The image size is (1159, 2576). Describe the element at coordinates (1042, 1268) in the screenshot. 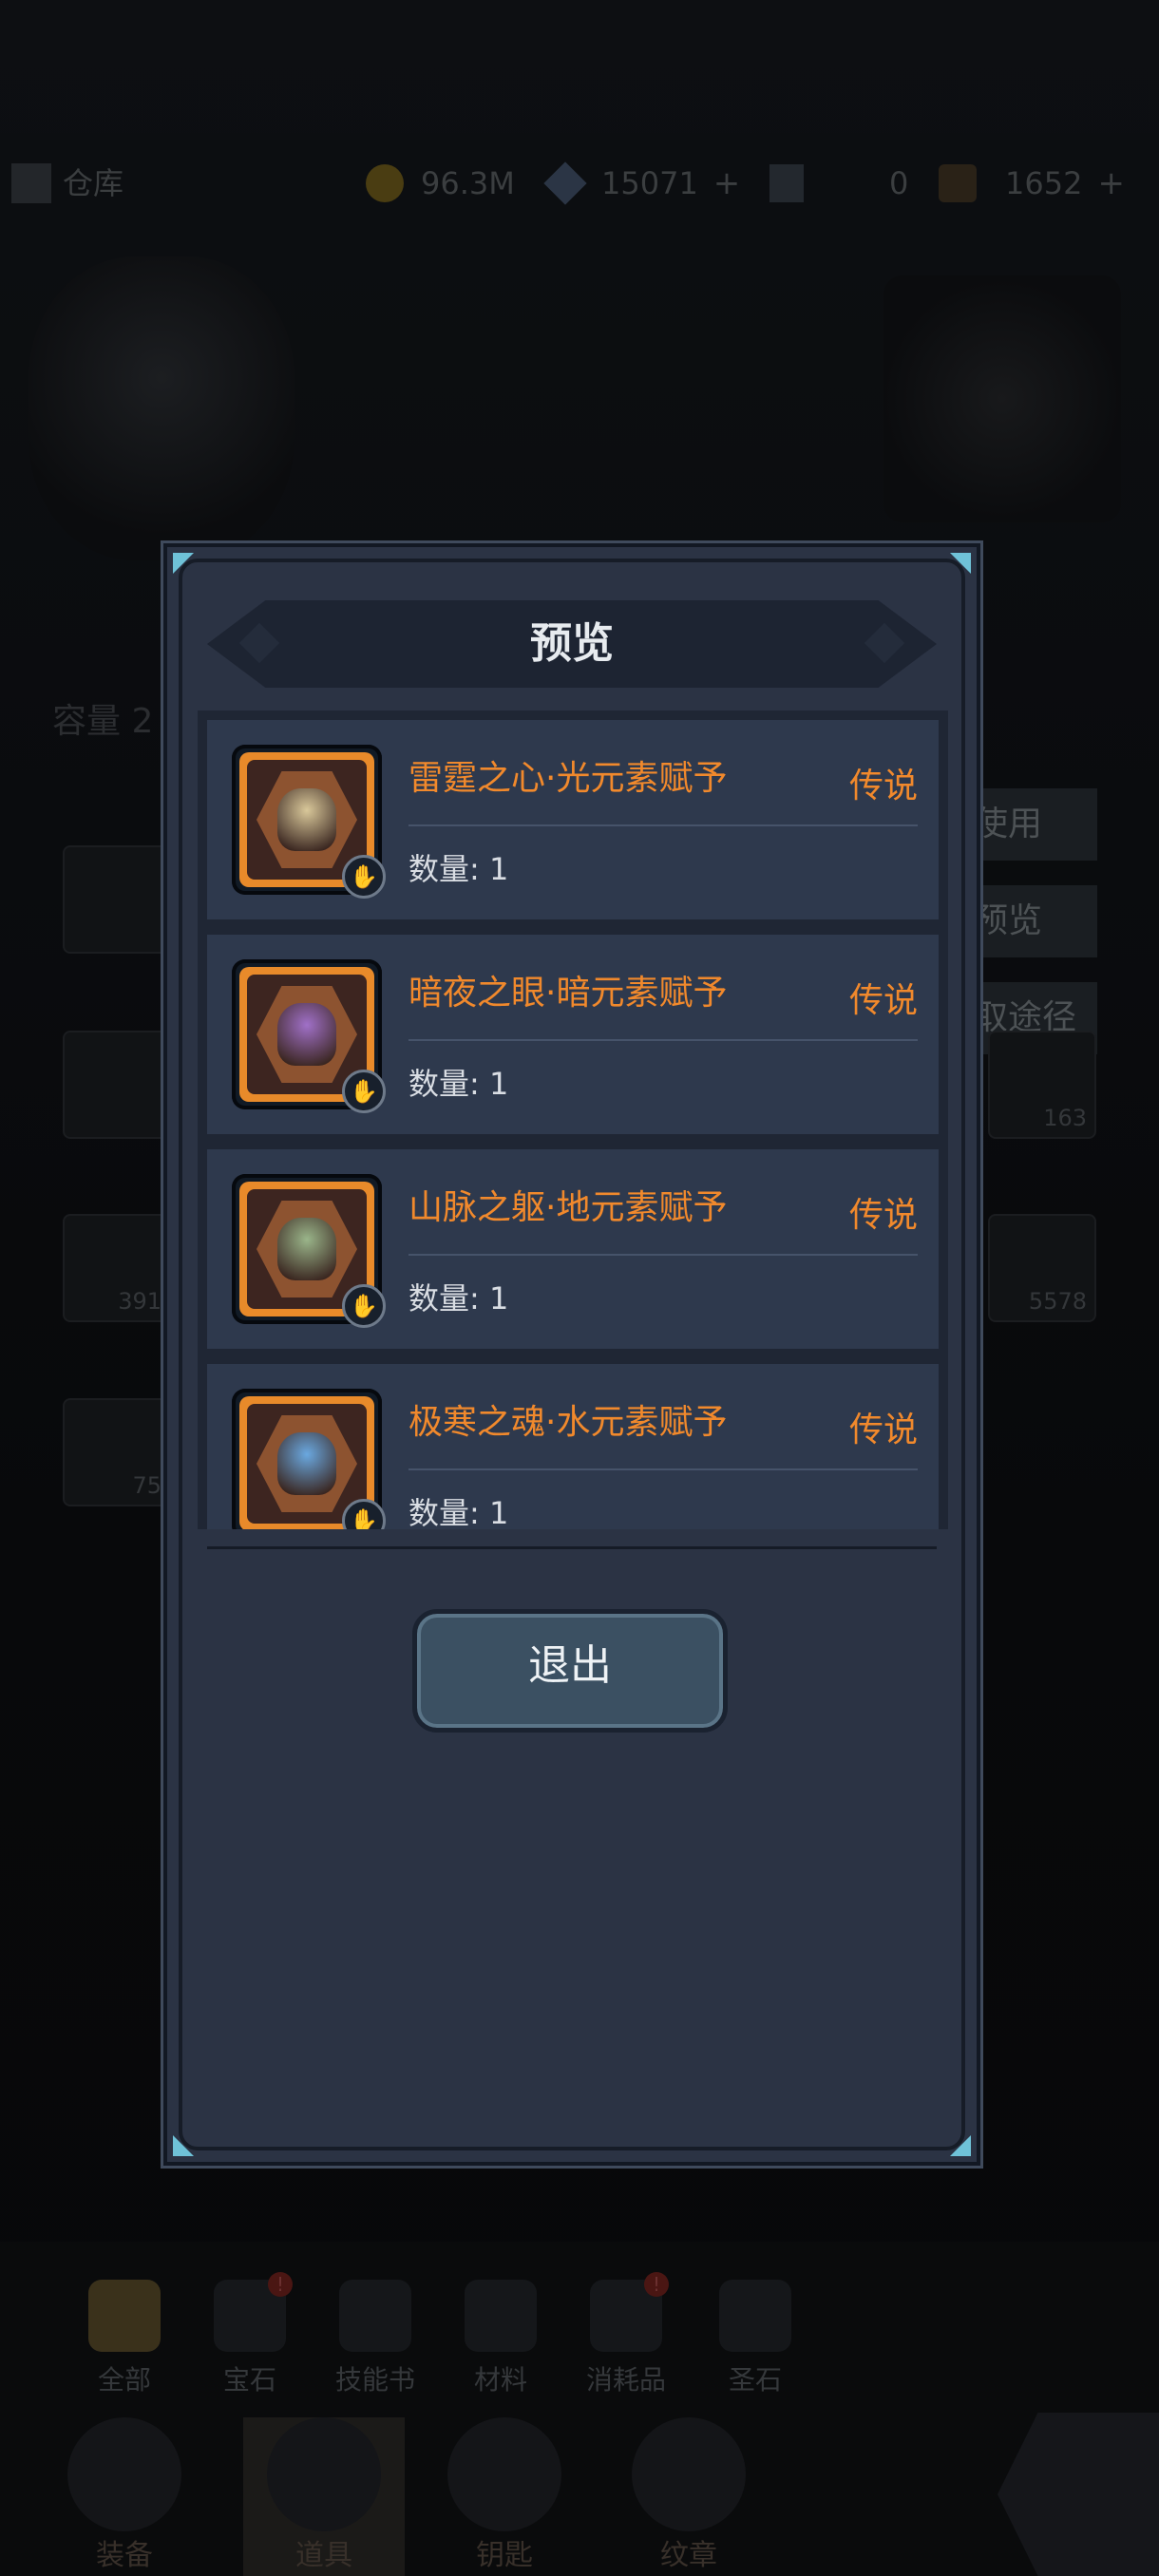

I see `inventory-slot: 5578` at that location.